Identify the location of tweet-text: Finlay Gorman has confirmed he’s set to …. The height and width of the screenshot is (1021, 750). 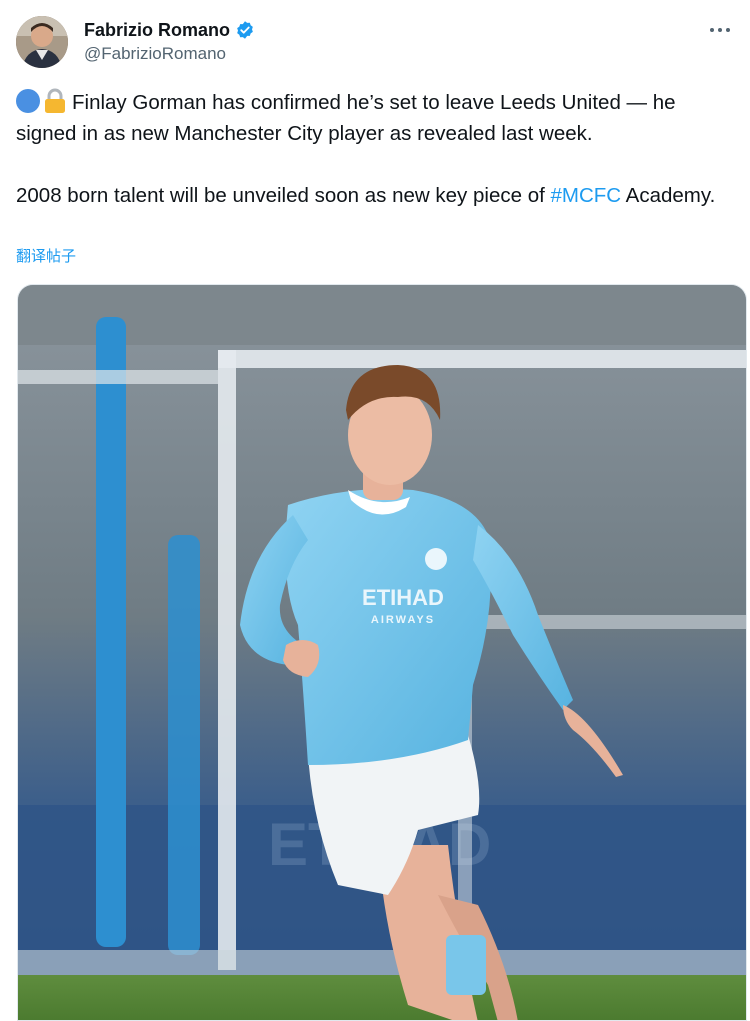
(376, 149).